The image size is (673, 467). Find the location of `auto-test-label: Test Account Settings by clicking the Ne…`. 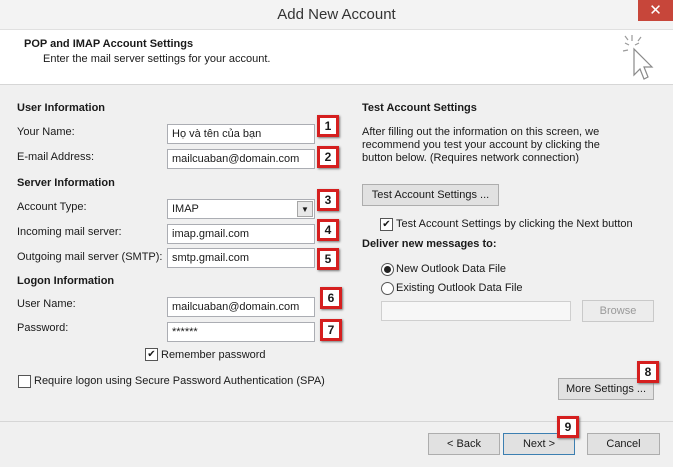

auto-test-label: Test Account Settings by clicking the Ne… is located at coordinates (514, 224).